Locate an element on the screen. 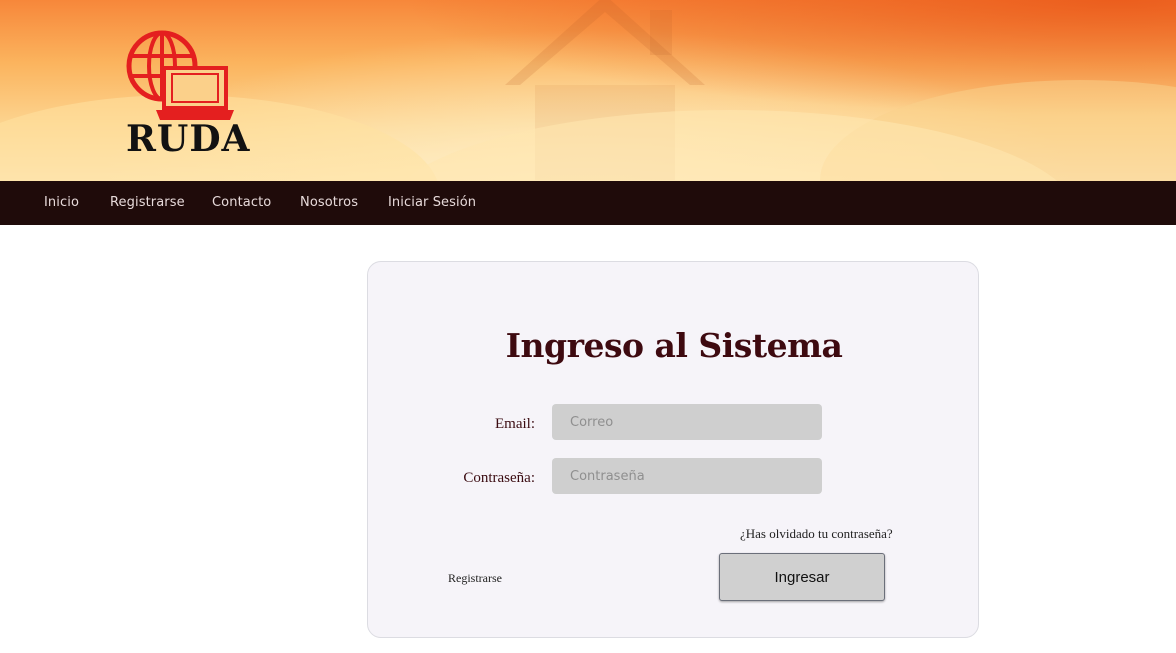 This screenshot has width=1176, height=653. nav-item-inicio: Inicio is located at coordinates (61, 203).